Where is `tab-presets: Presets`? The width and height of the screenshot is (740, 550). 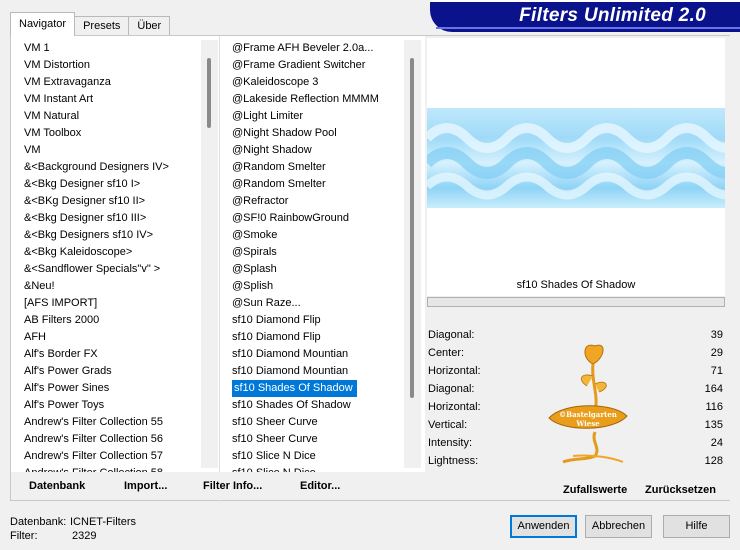
tab-presets: Presets is located at coordinates (102, 26).